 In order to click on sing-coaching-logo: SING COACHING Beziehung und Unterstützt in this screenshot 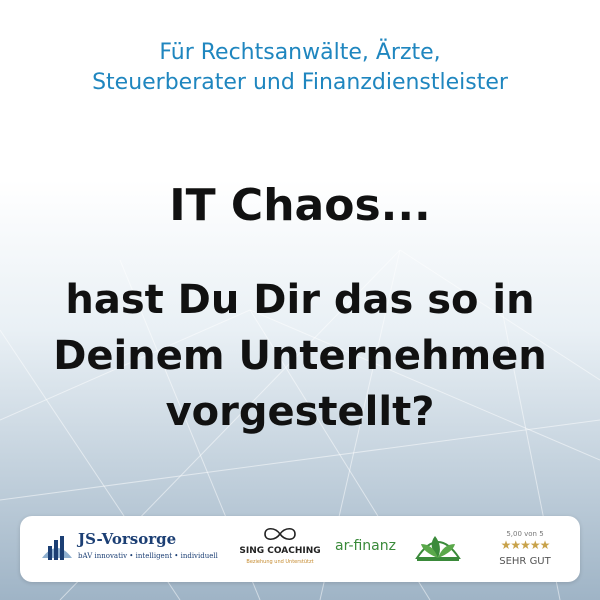, I will do `click(280, 549)`.